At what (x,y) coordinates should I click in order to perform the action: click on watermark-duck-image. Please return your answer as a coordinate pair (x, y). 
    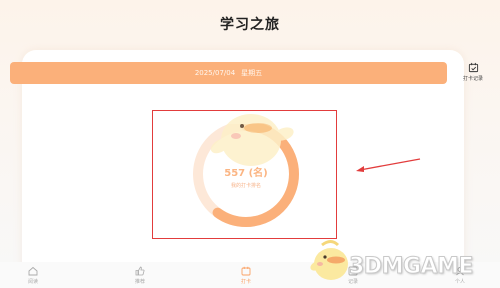
    Looking at the image, I should click on (329, 260).